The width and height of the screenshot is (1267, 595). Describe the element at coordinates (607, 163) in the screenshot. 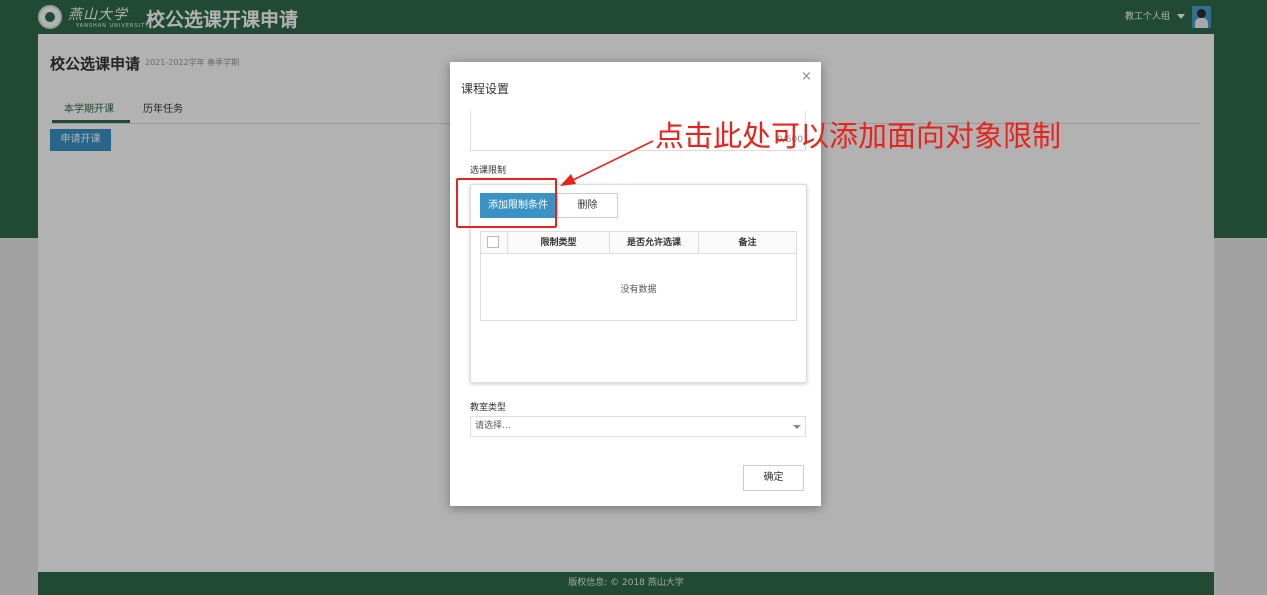

I see `annotation-arrow` at that location.